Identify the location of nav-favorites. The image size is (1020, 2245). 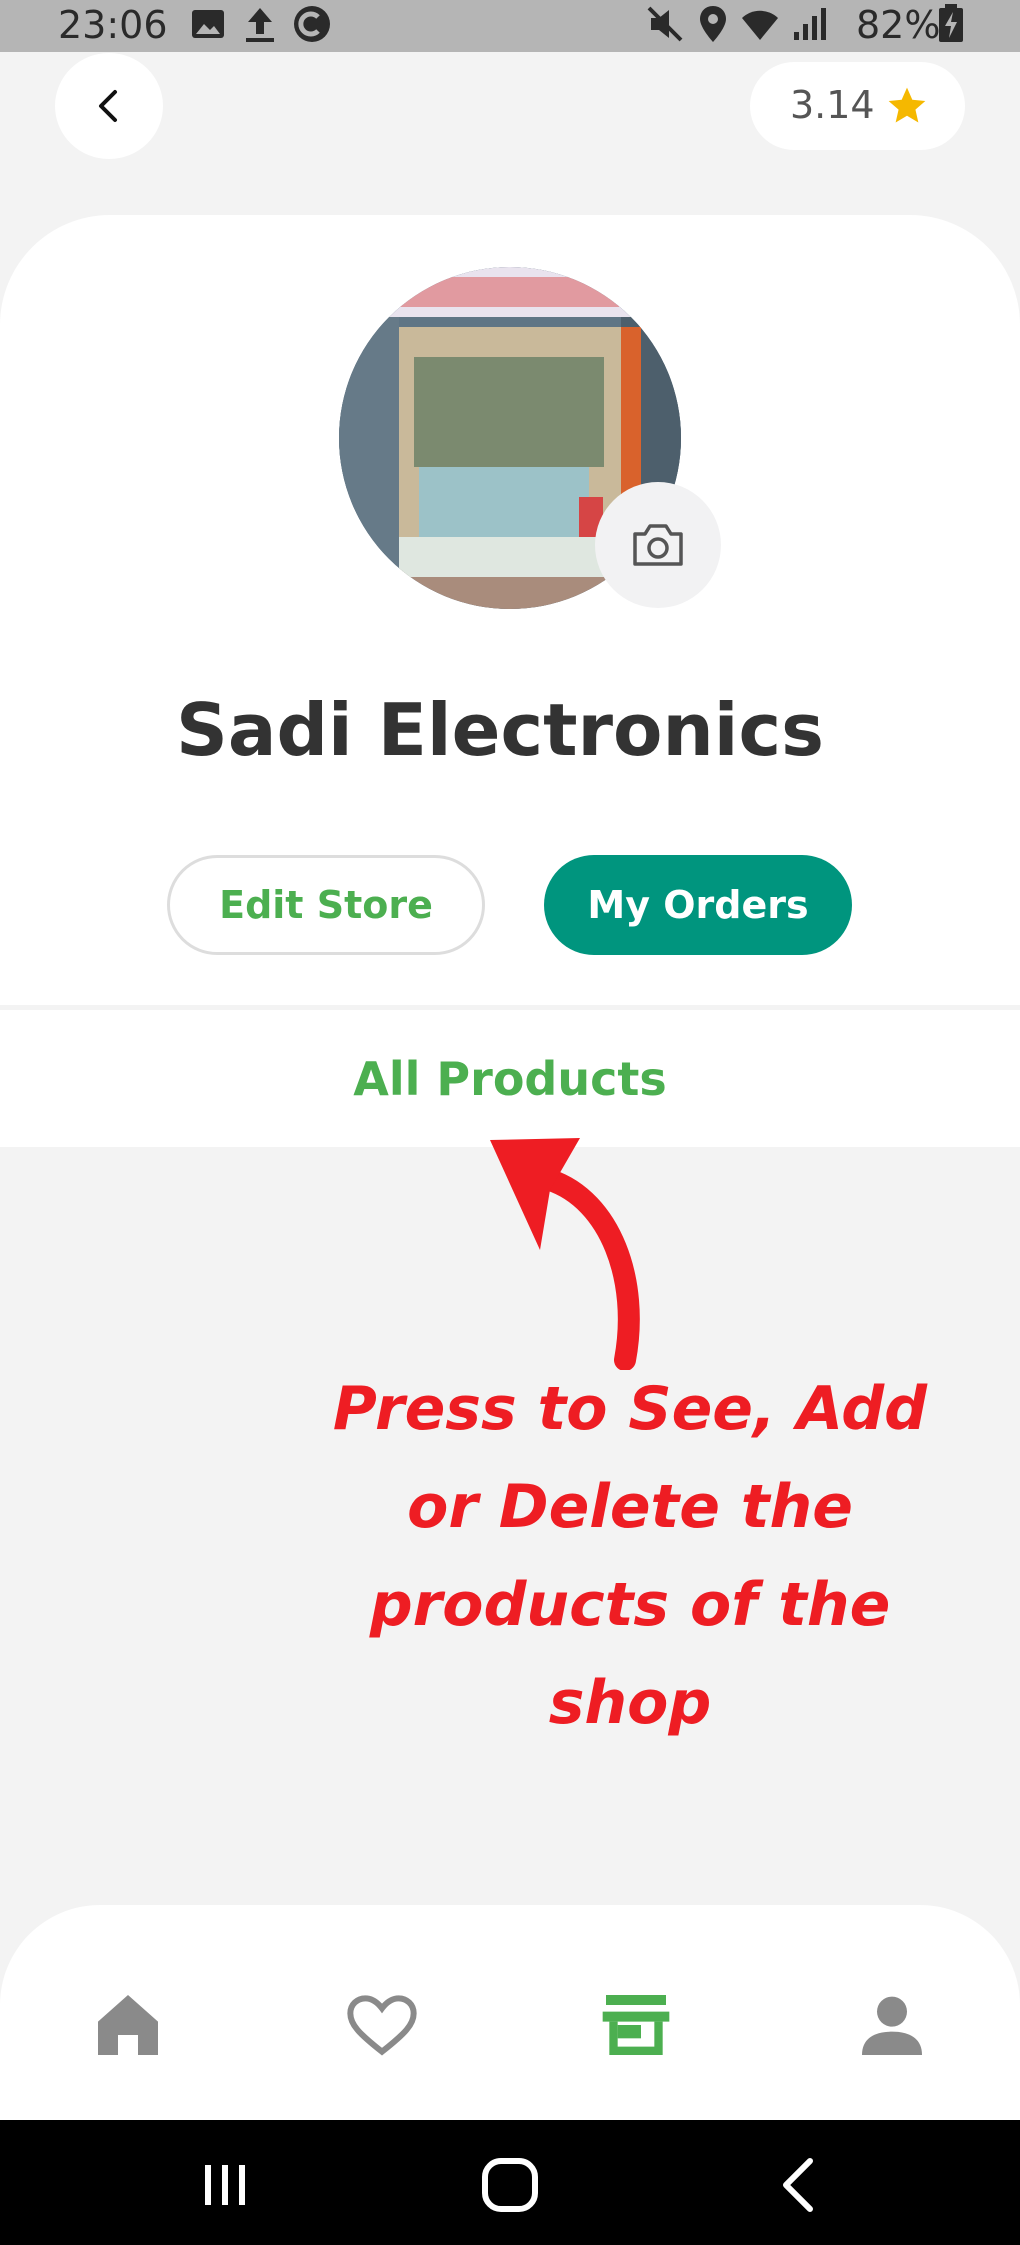
(382, 2025).